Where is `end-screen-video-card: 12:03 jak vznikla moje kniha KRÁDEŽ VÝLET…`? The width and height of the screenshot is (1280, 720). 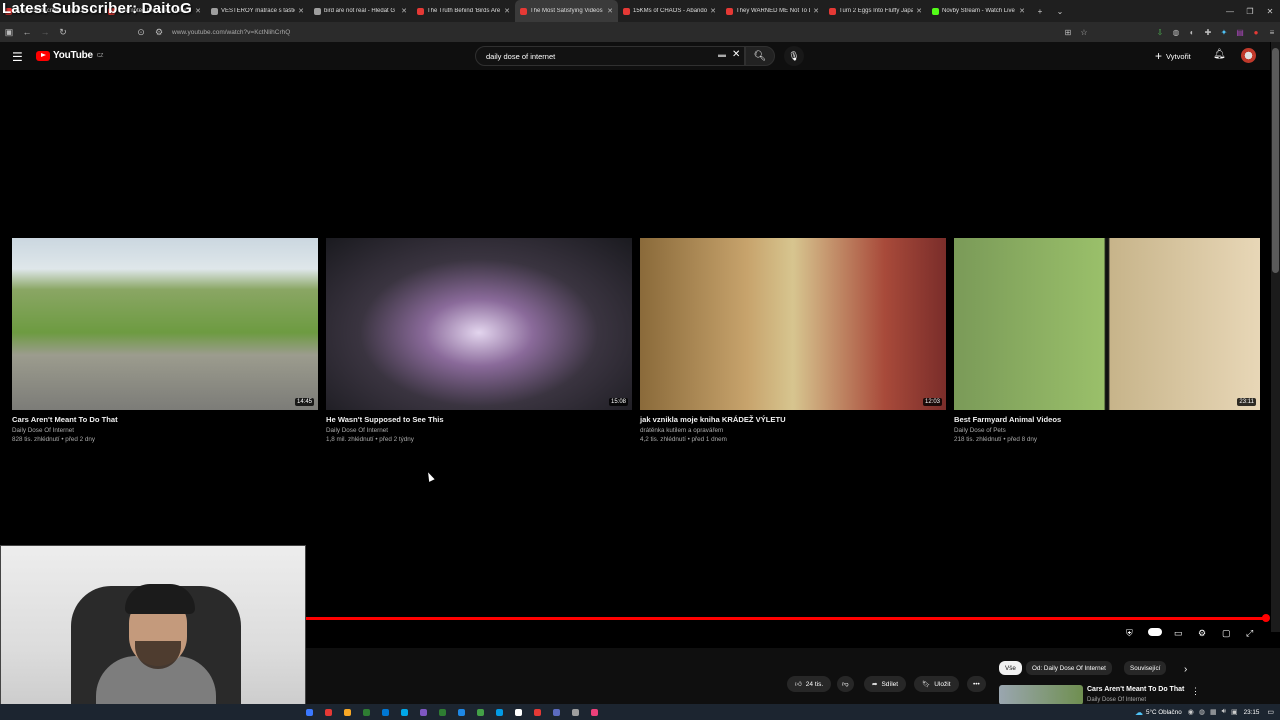
end-screen-video-card: 12:03 jak vznikla moje kniha KRÁDEŽ VÝLET… is located at coordinates (793, 340).